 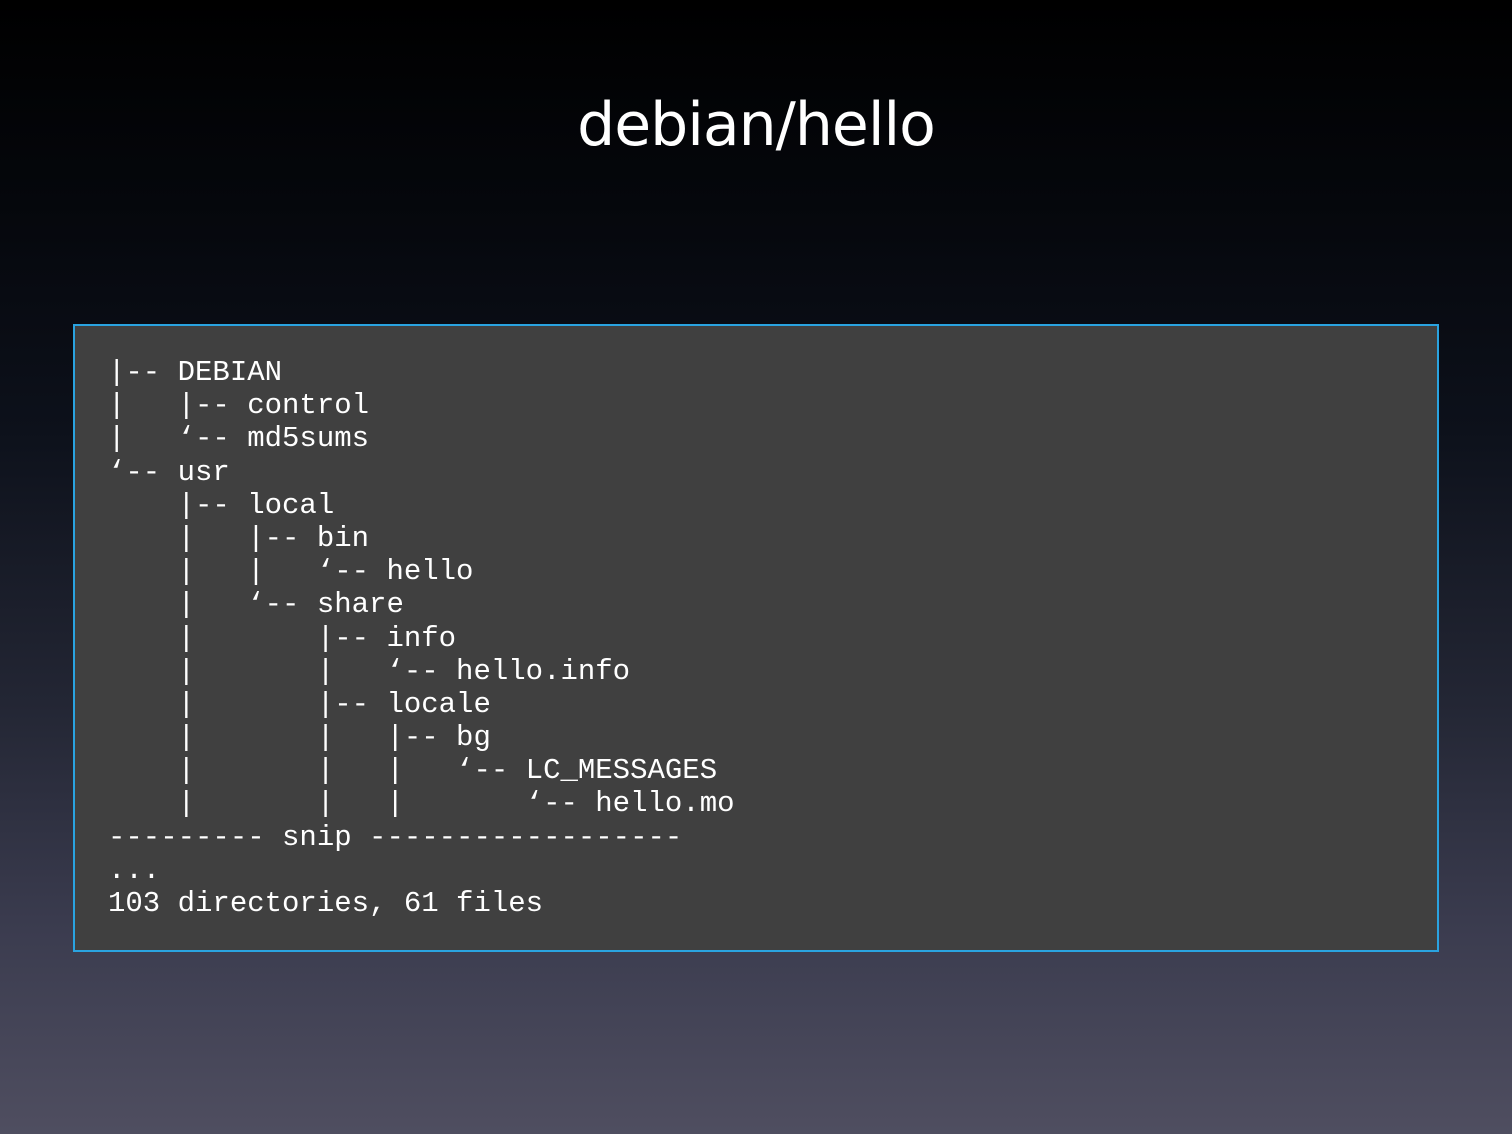 What do you see at coordinates (299, 704) in the screenshot?
I see `tree-line: | |-- locale` at bounding box center [299, 704].